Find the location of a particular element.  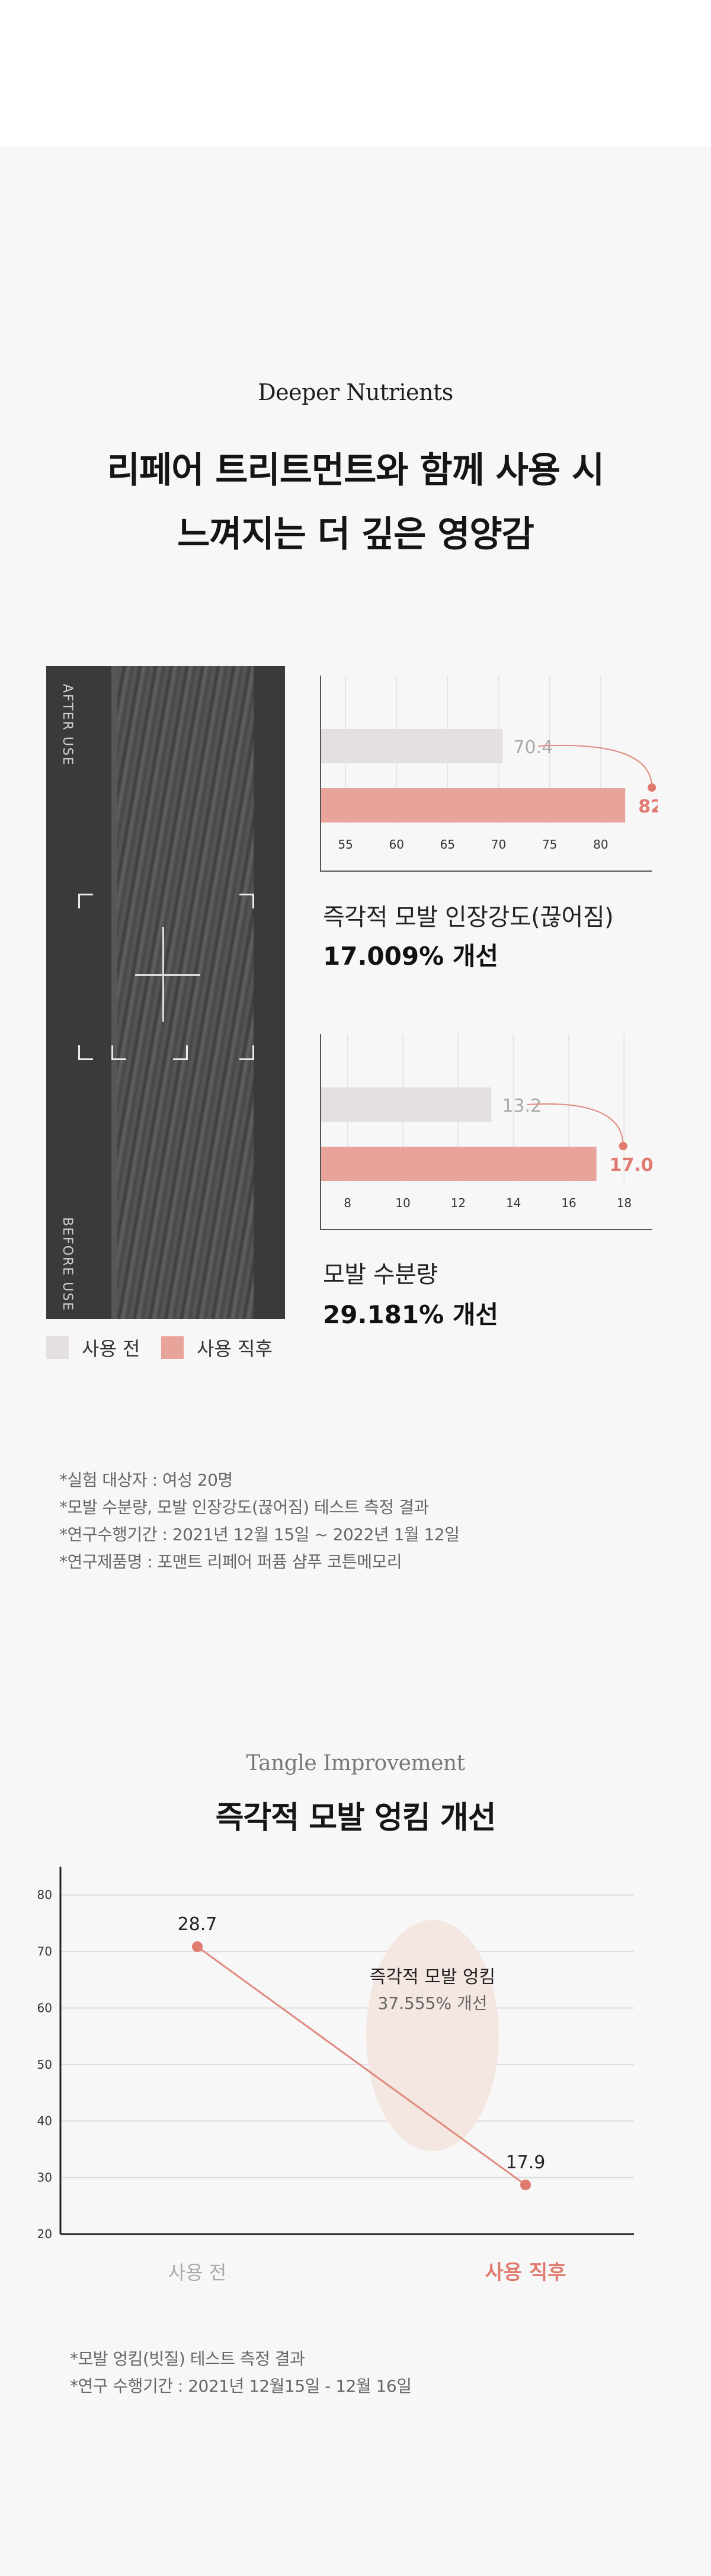

before-use-label: BEFORE USE is located at coordinates (67, 1264).